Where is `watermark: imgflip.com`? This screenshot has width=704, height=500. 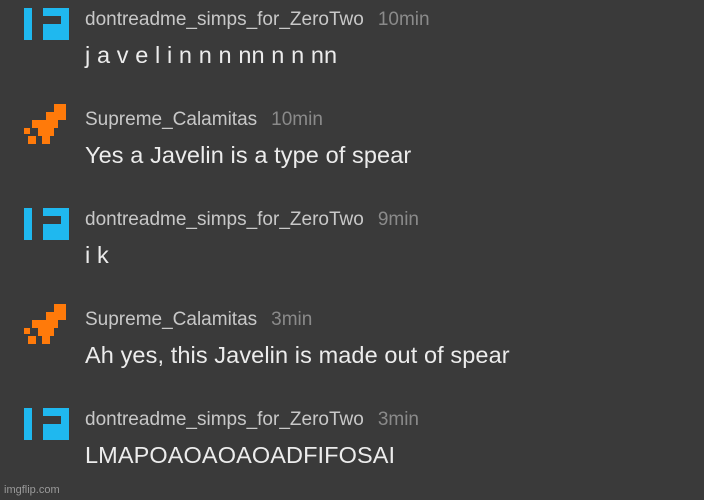 watermark: imgflip.com is located at coordinates (32, 490).